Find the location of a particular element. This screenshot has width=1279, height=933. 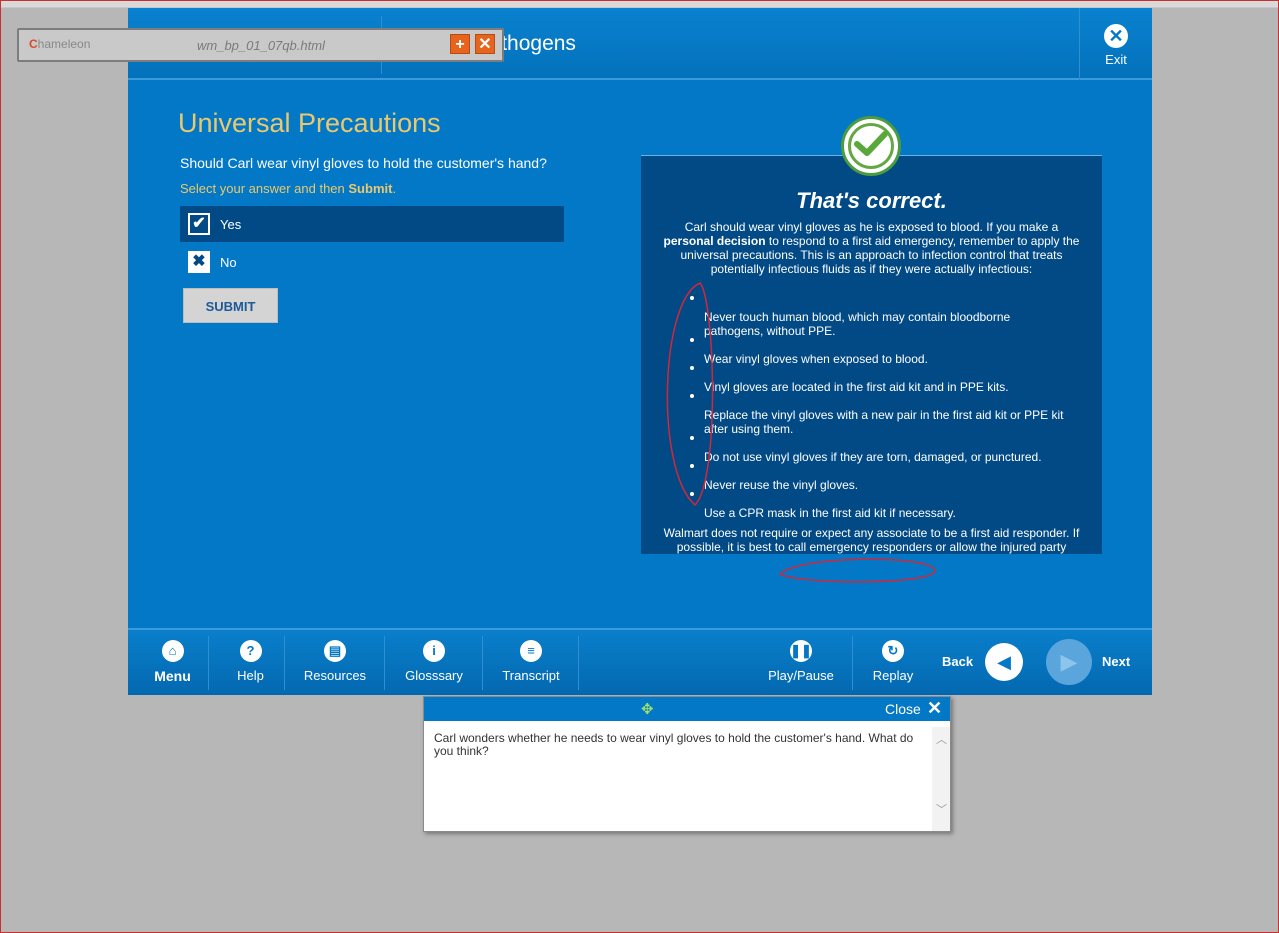

play-pause-label: Play/Pause is located at coordinates (801, 675).